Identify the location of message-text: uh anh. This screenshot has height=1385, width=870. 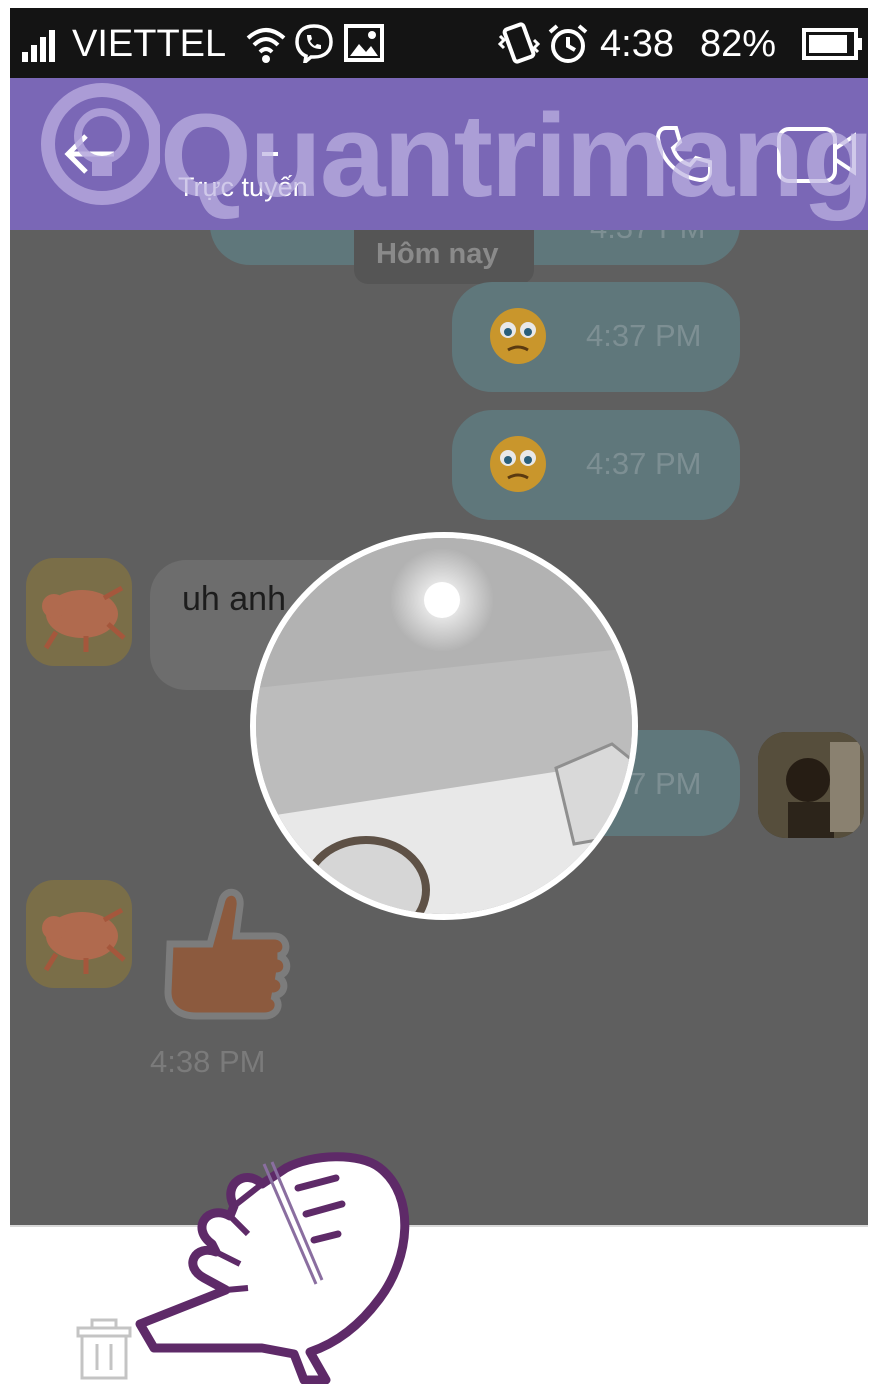
(234, 599).